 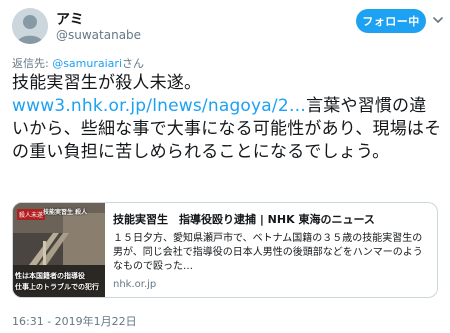 I want to click on card-thumbnail: 殺人未遂 技能実習生 殺人 性は本国籍者の指導役 仕事上のトラブルでの犯行, so click(x=59, y=250).